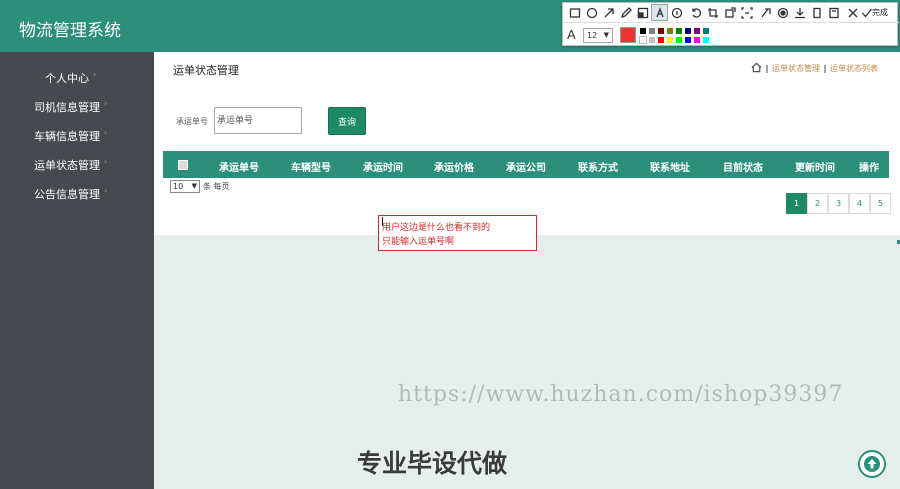 This screenshot has width=900, height=489. I want to click on done-label: 完成, so click(880, 12).